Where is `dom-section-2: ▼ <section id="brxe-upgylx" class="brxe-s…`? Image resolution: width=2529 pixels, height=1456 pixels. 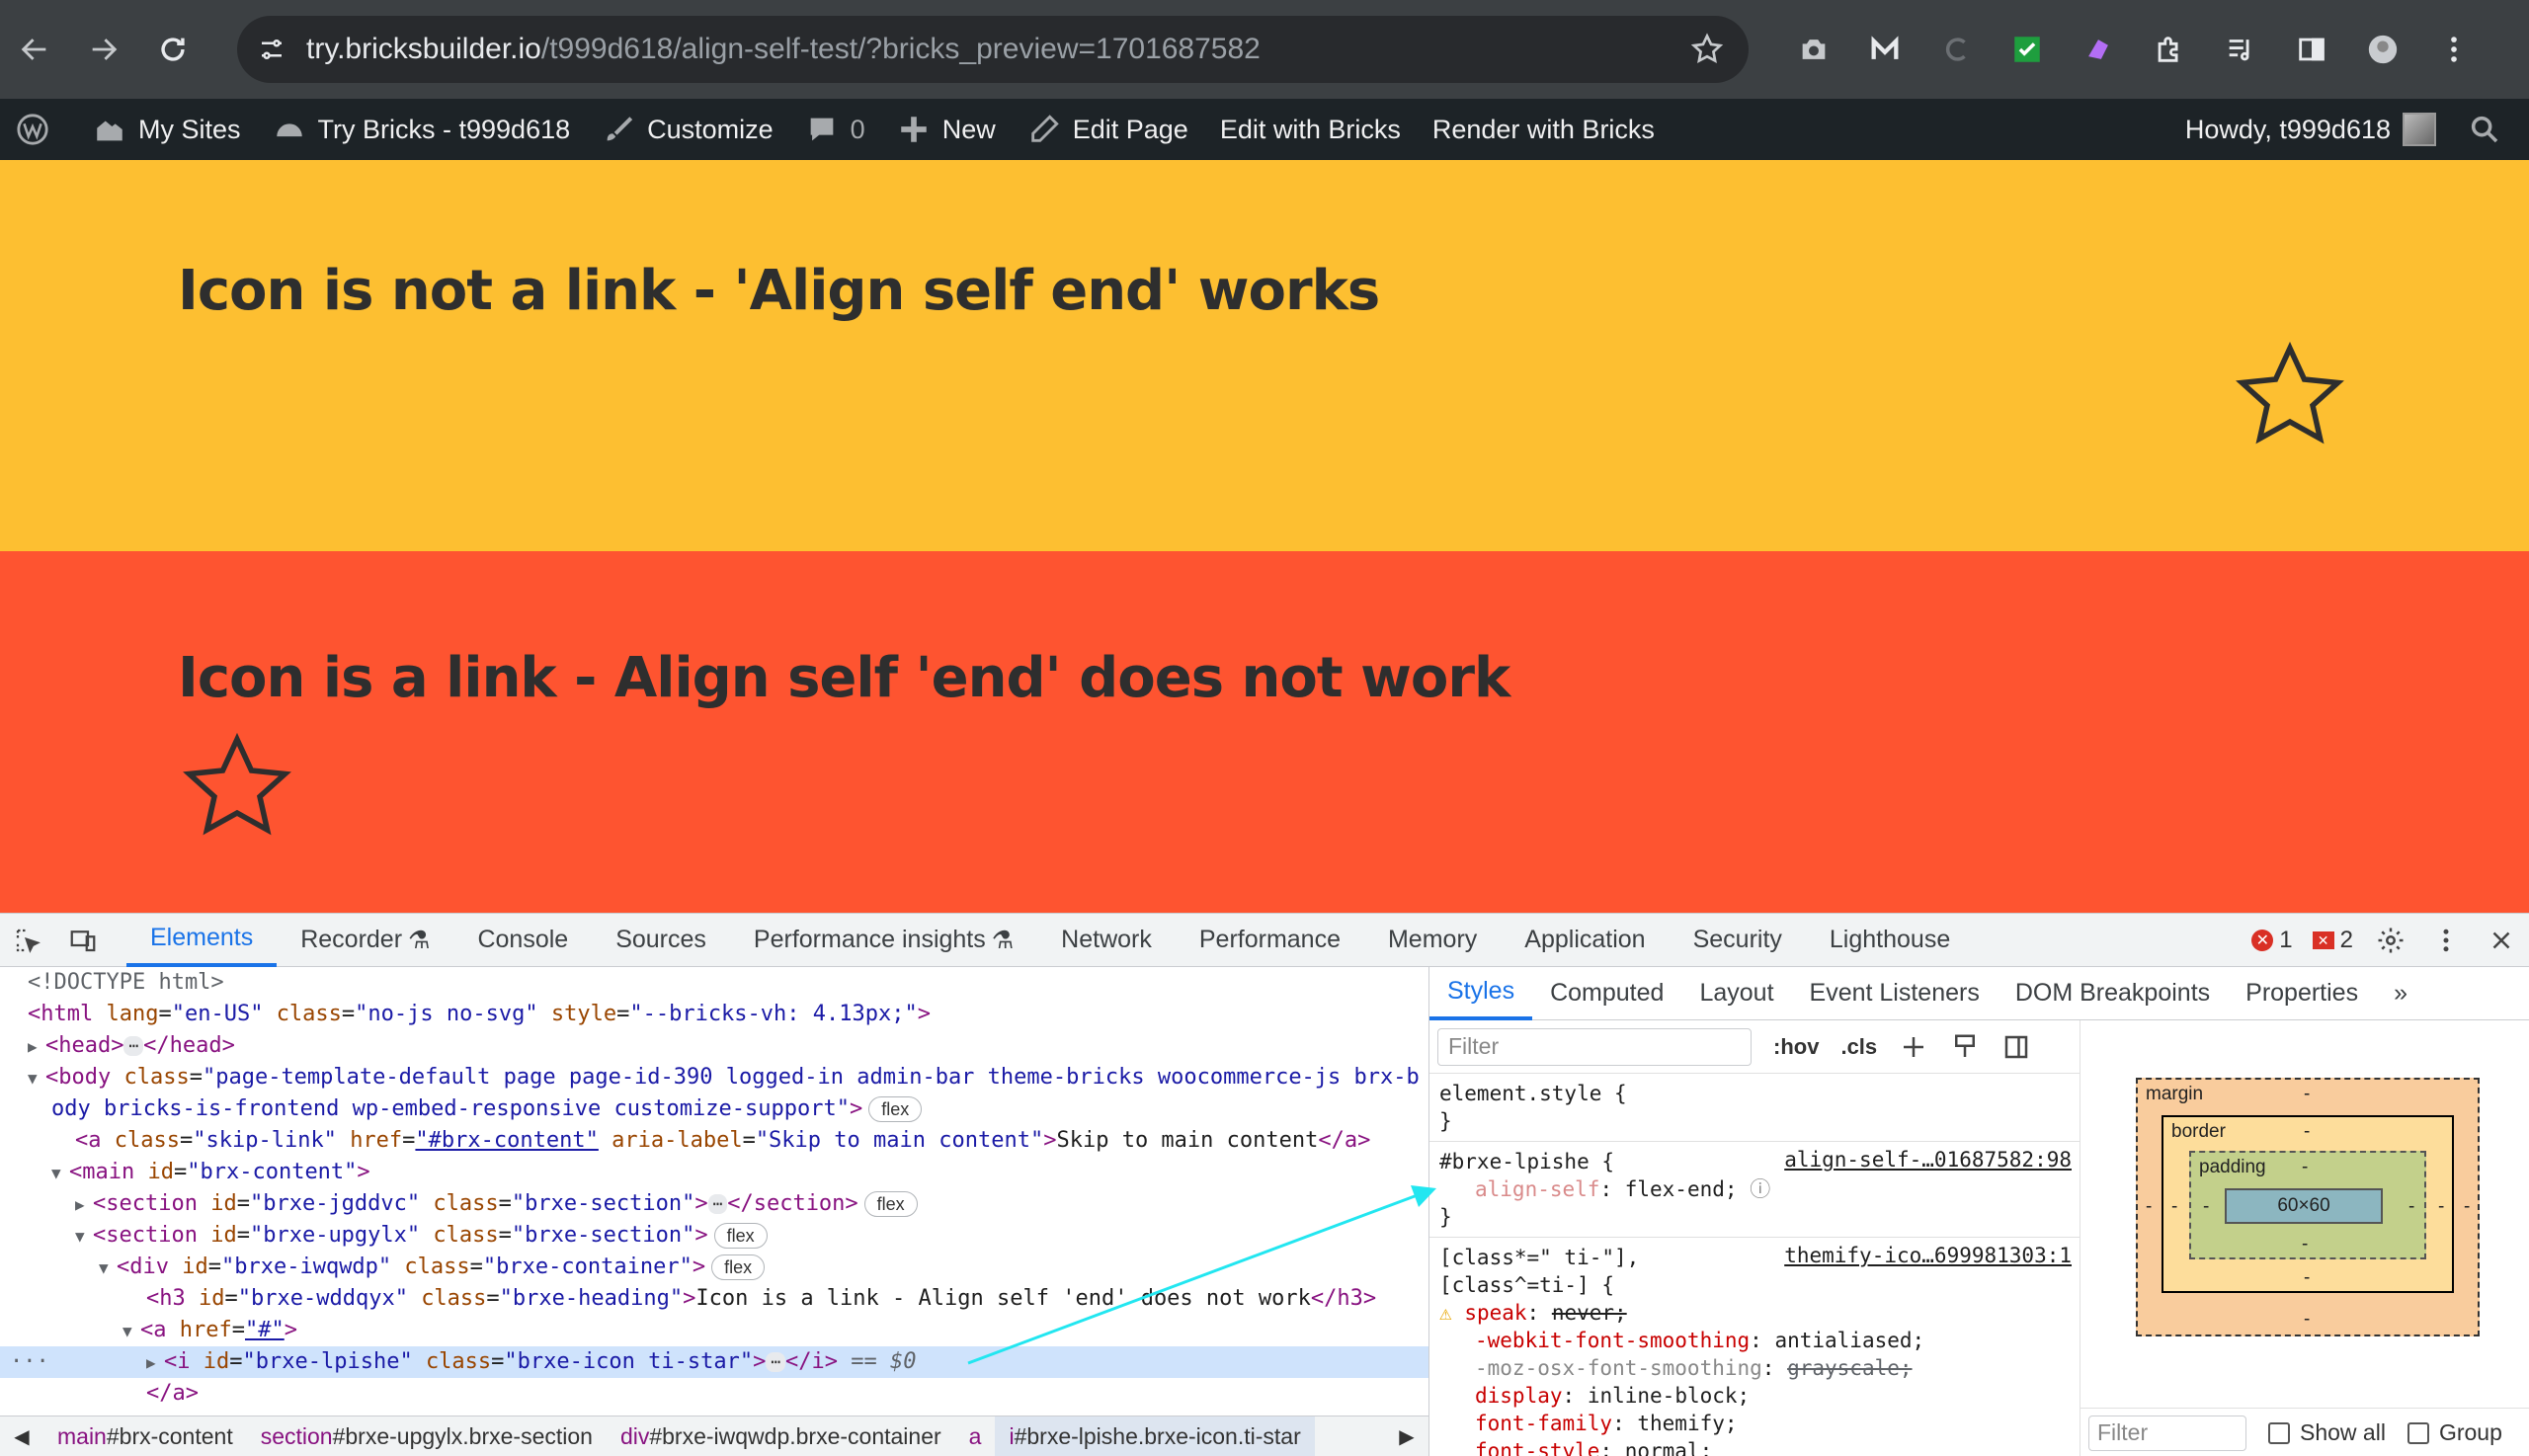 dom-section-2: ▼ <section id="brxe-upgylx" class="brxe-s… is located at coordinates (384, 1236).